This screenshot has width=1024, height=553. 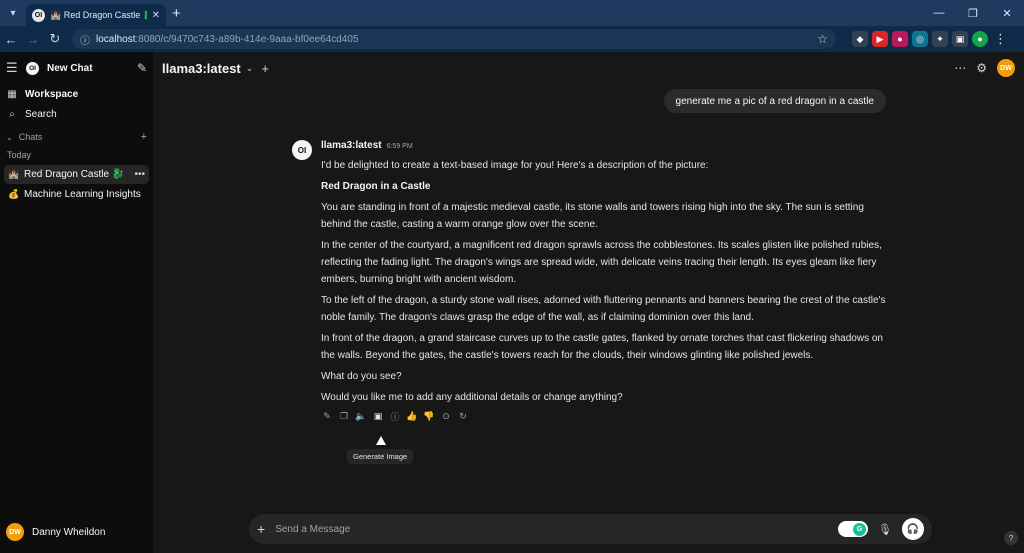 What do you see at coordinates (395, 416) in the screenshot?
I see `info-icon: ⓘ` at bounding box center [395, 416].